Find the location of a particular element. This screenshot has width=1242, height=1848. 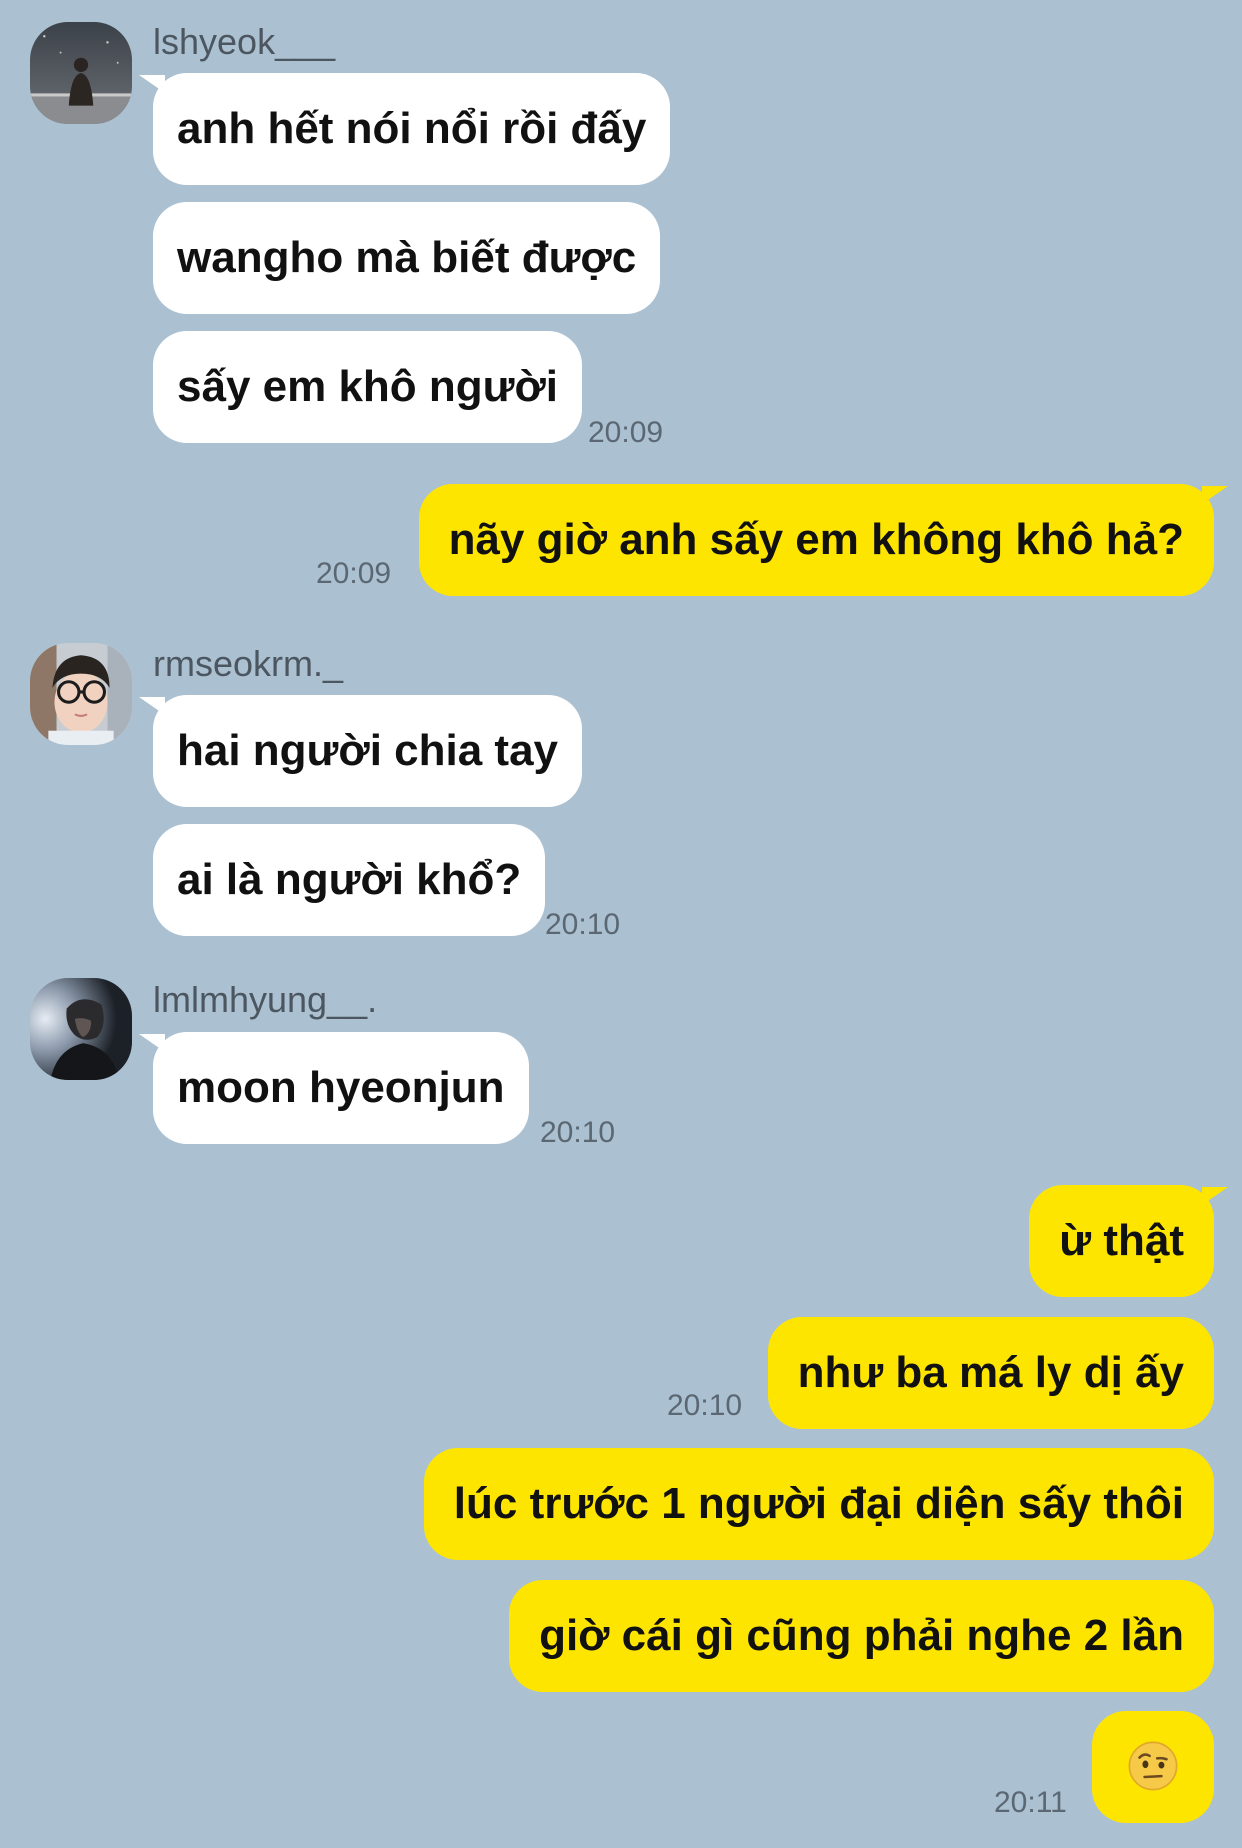

face-with-raised-eyebrow-icon is located at coordinates (1153, 1766).